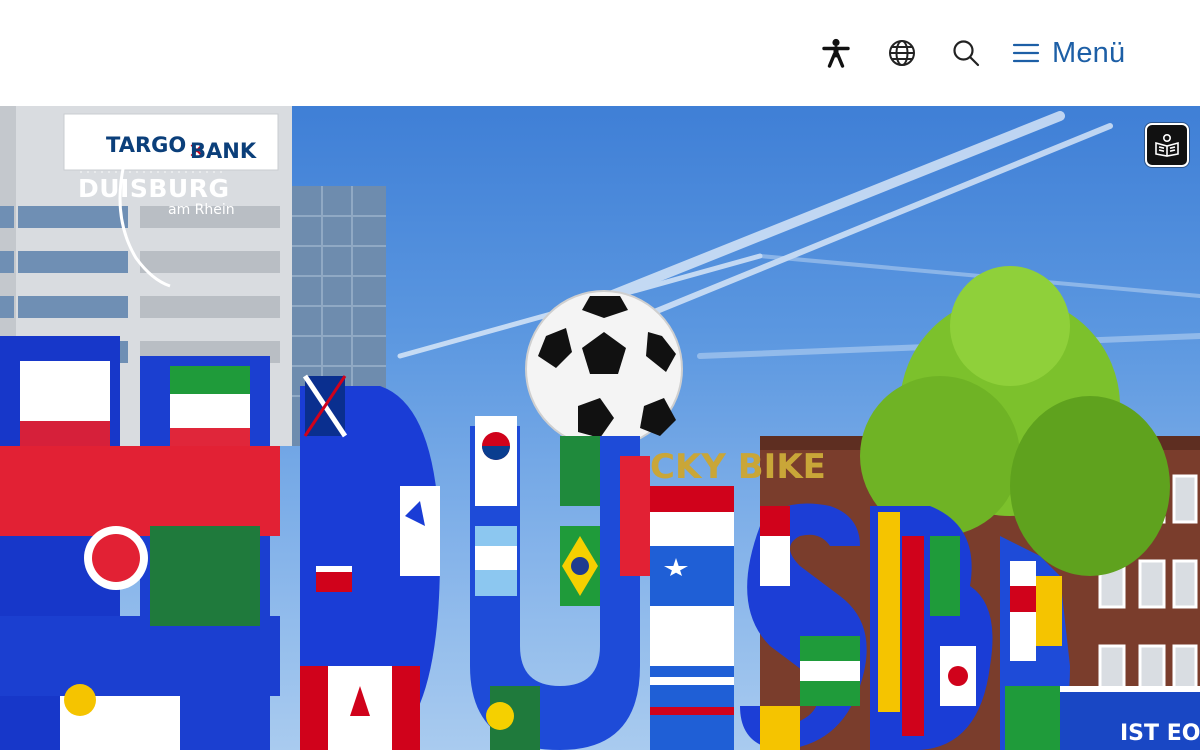  I want to click on accessibility-person-icon, so click(836, 53).